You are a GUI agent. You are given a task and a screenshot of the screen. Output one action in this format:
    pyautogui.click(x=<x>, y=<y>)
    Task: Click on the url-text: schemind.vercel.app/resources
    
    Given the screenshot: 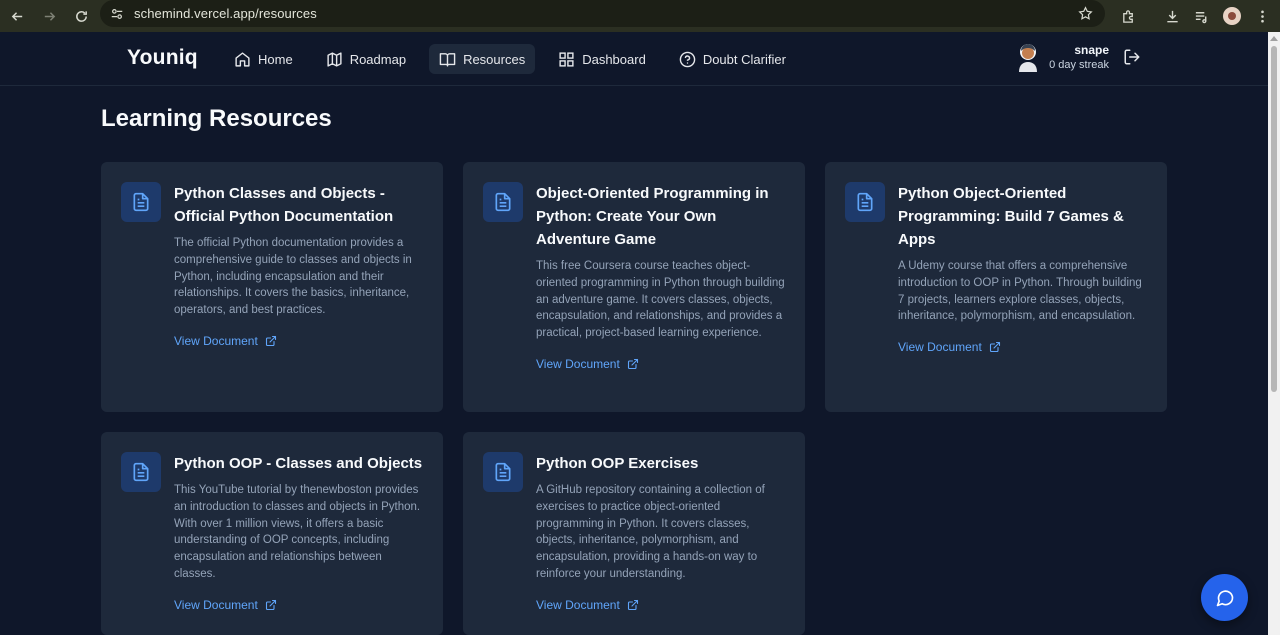 What is the action you would take?
    pyautogui.click(x=225, y=13)
    